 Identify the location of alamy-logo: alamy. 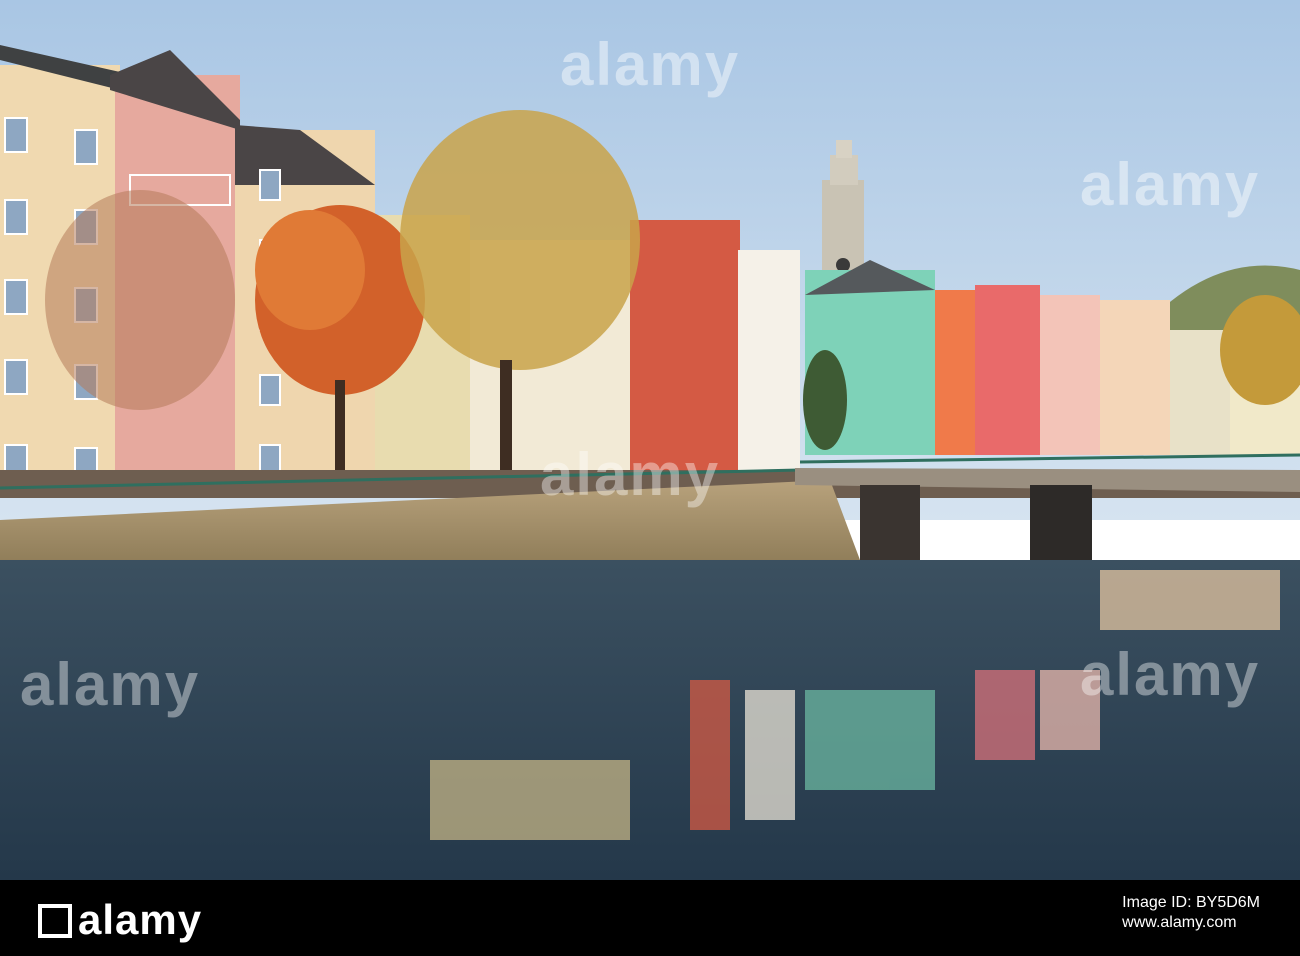
(120, 920).